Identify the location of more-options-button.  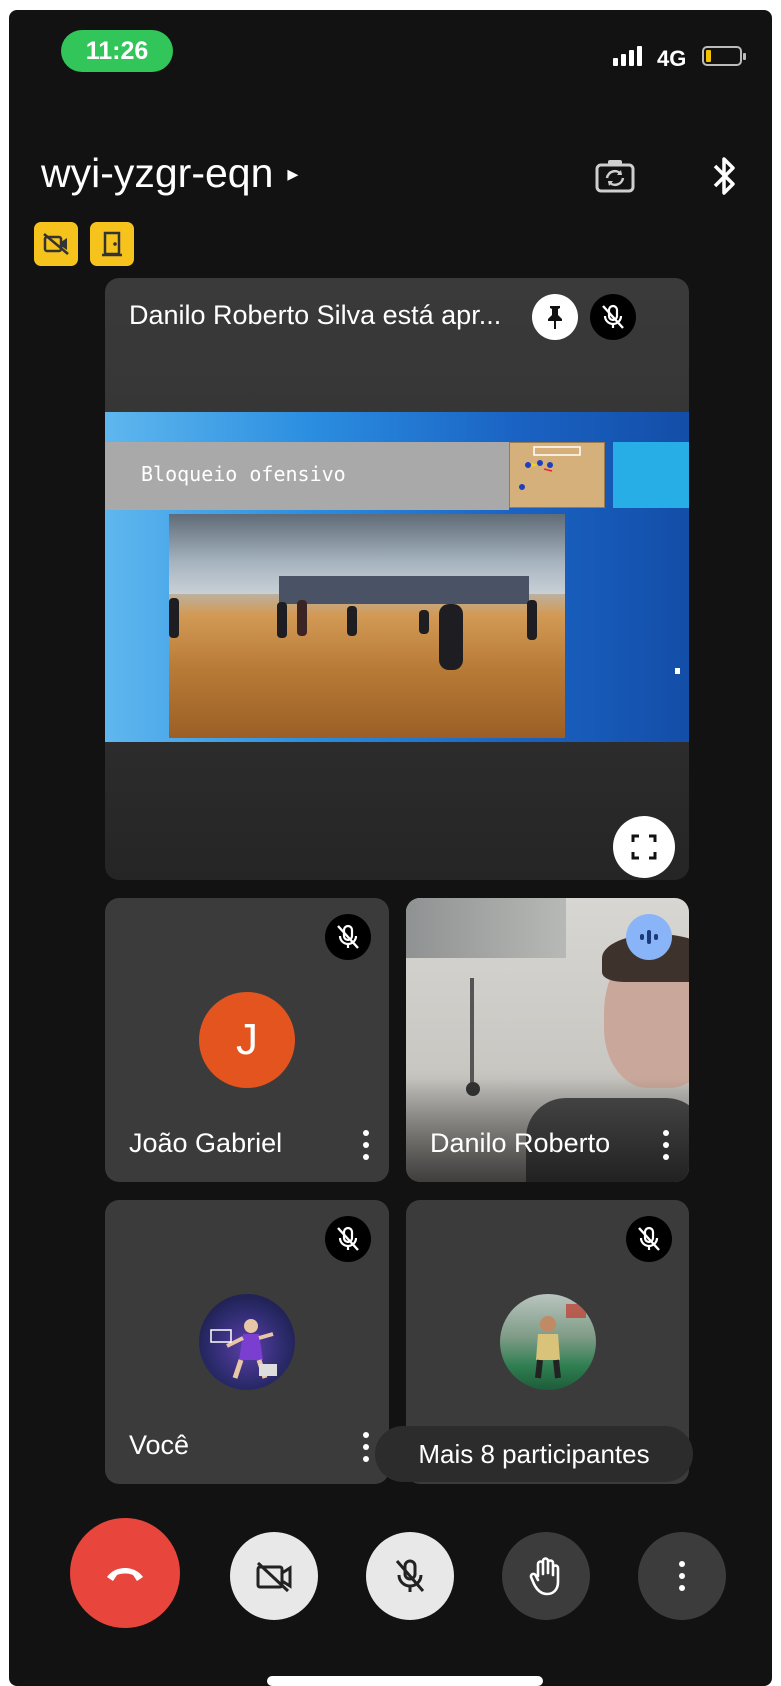
(682, 1576).